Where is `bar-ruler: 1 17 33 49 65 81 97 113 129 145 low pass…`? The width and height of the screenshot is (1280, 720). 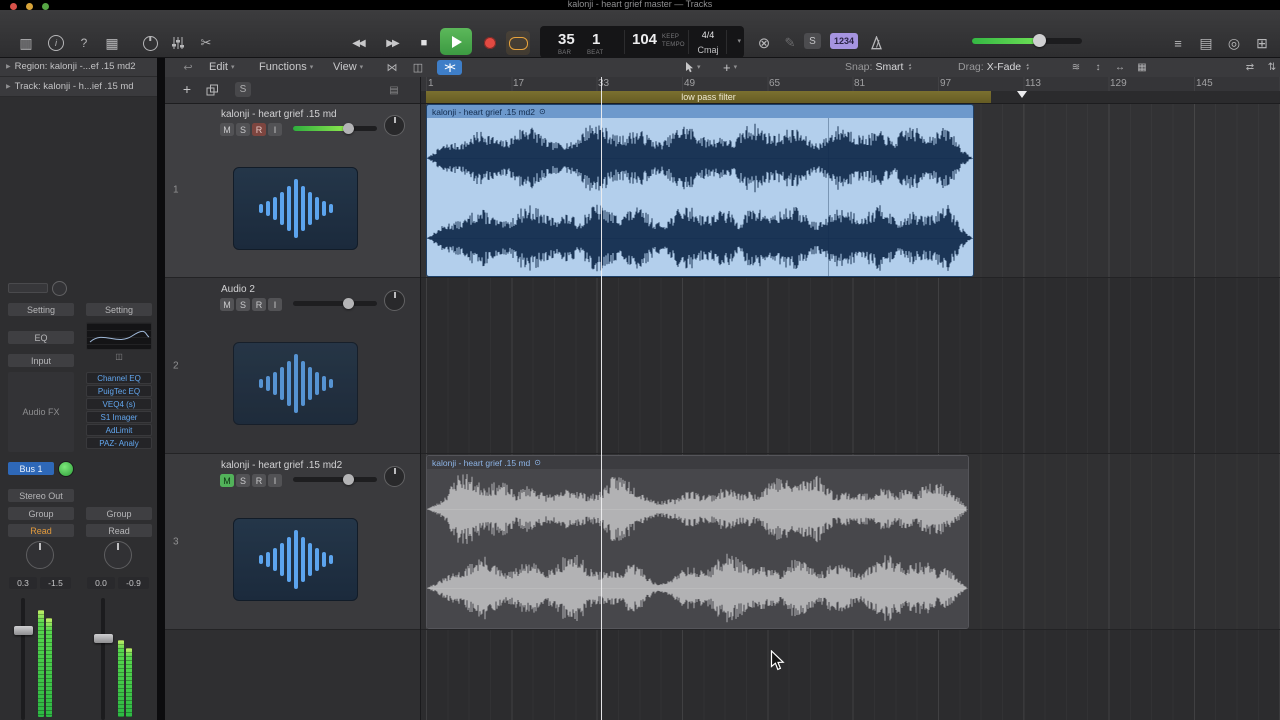 bar-ruler: 1 17 33 49 65 81 97 113 129 145 low pass… is located at coordinates (850, 90).